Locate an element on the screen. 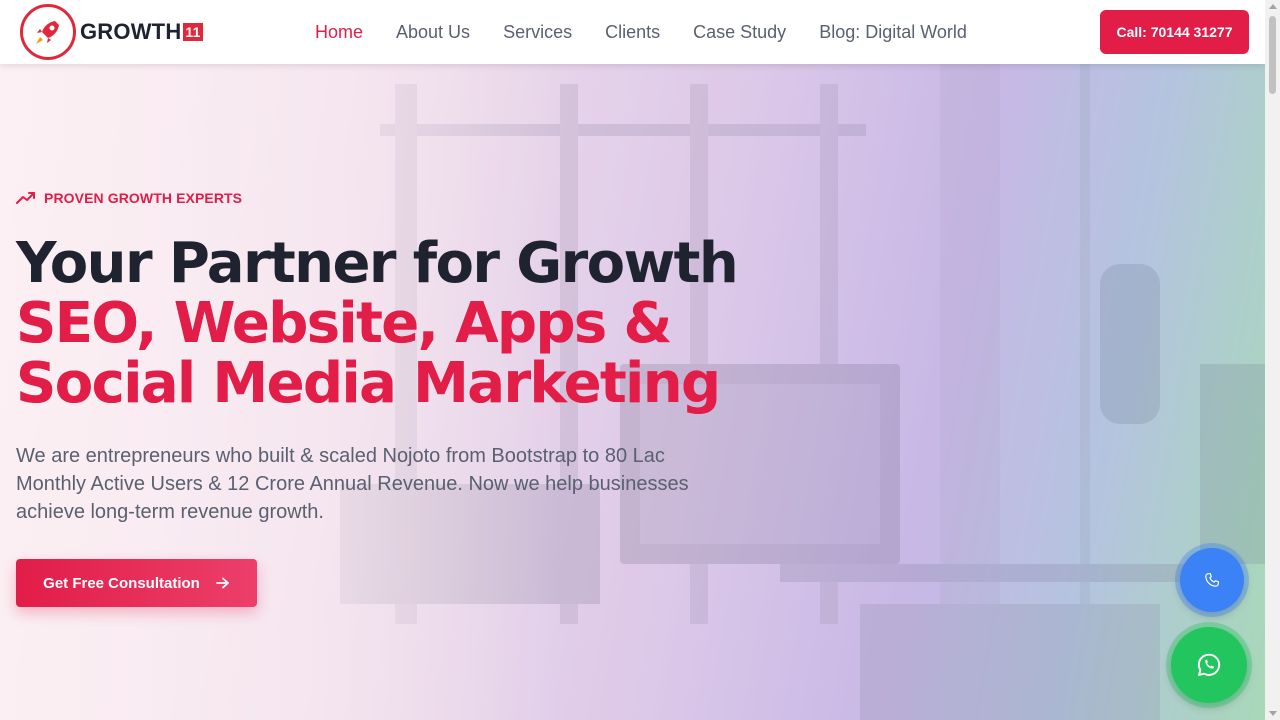 The width and height of the screenshot is (1280, 720). rocket-icon is located at coordinates (48, 32).